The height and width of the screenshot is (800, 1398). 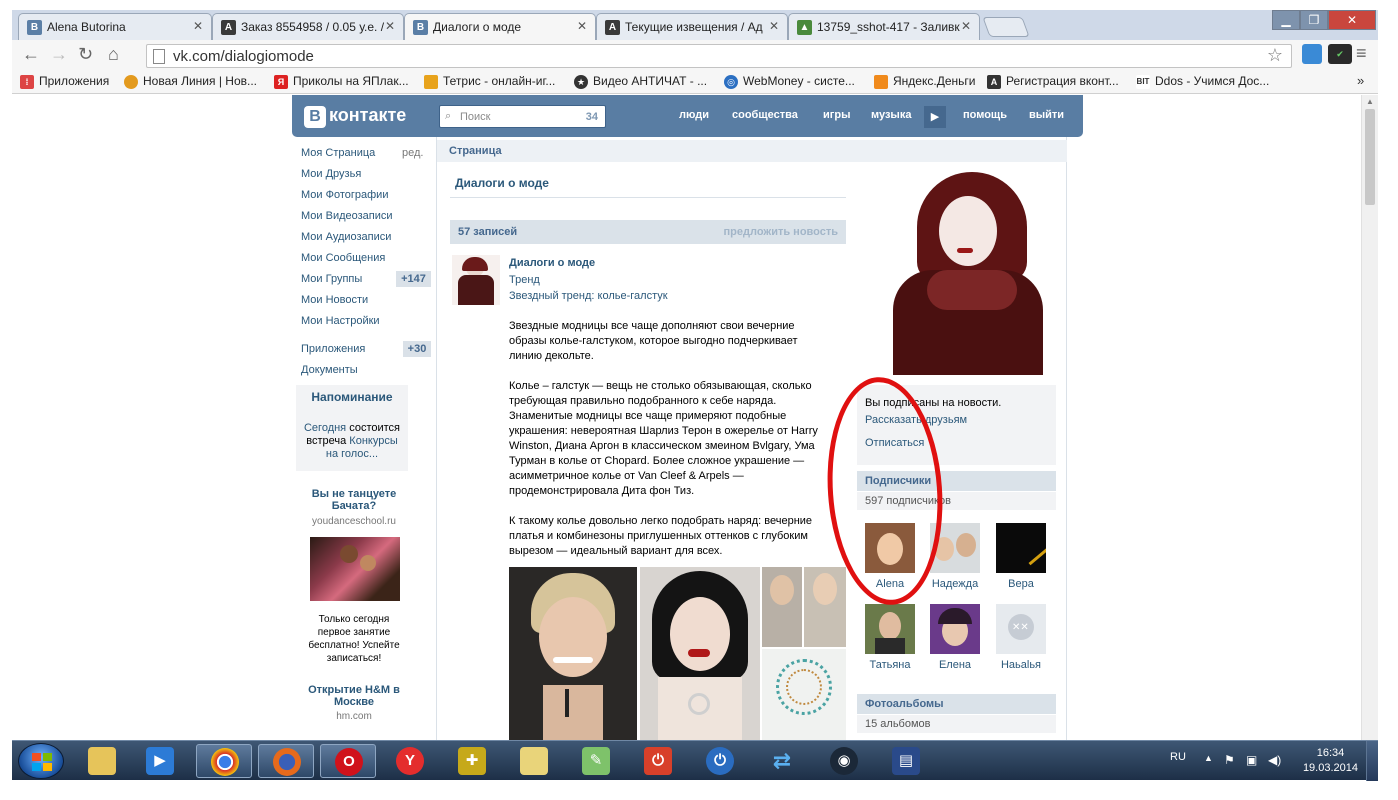 I want to click on tab-order: A Заказ 8554958 / 0.05 у.е. / ✕, so click(x=308, y=26).